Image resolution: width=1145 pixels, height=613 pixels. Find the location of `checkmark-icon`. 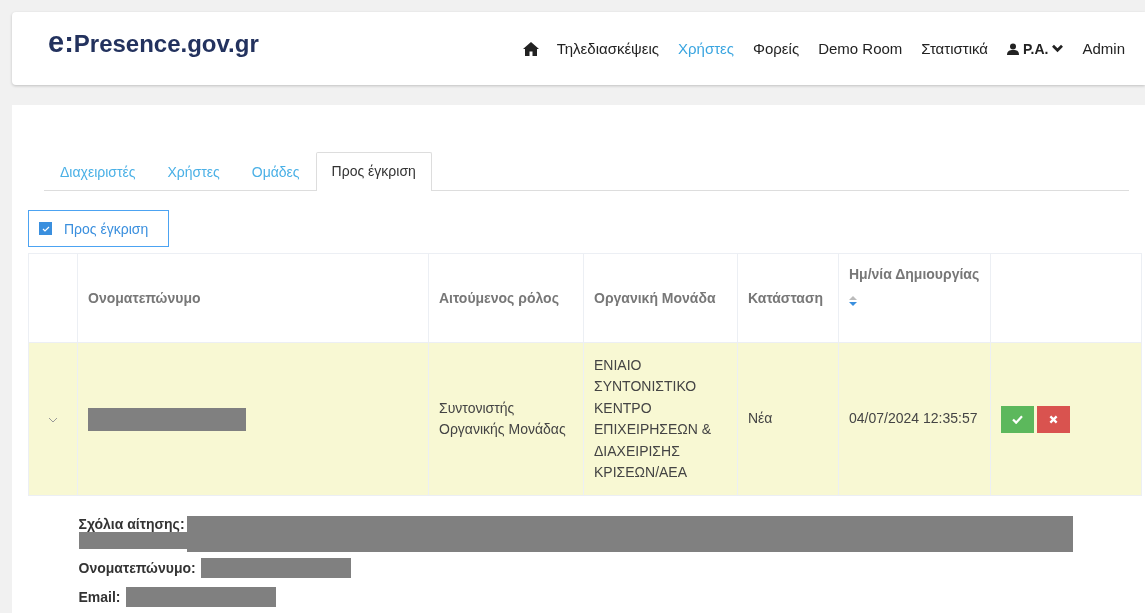

checkmark-icon is located at coordinates (1017, 419).